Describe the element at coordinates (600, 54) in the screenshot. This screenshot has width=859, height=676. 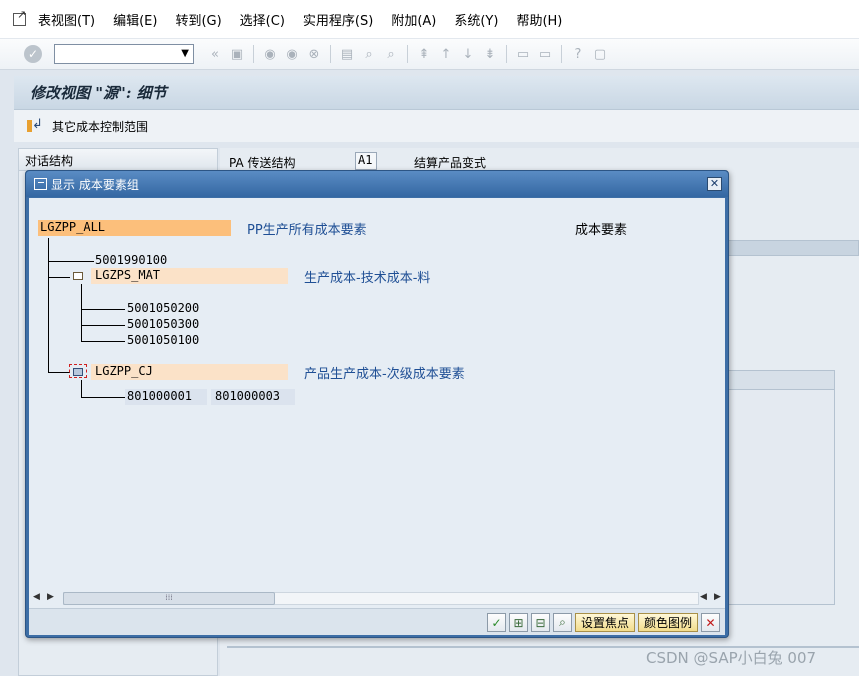
I see `layout-menu-icon: ▢` at that location.